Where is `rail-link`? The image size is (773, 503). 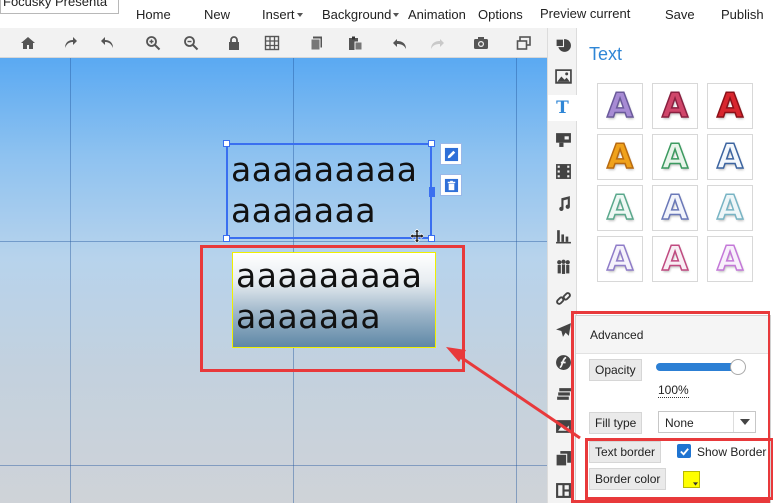 rail-link is located at coordinates (563, 298).